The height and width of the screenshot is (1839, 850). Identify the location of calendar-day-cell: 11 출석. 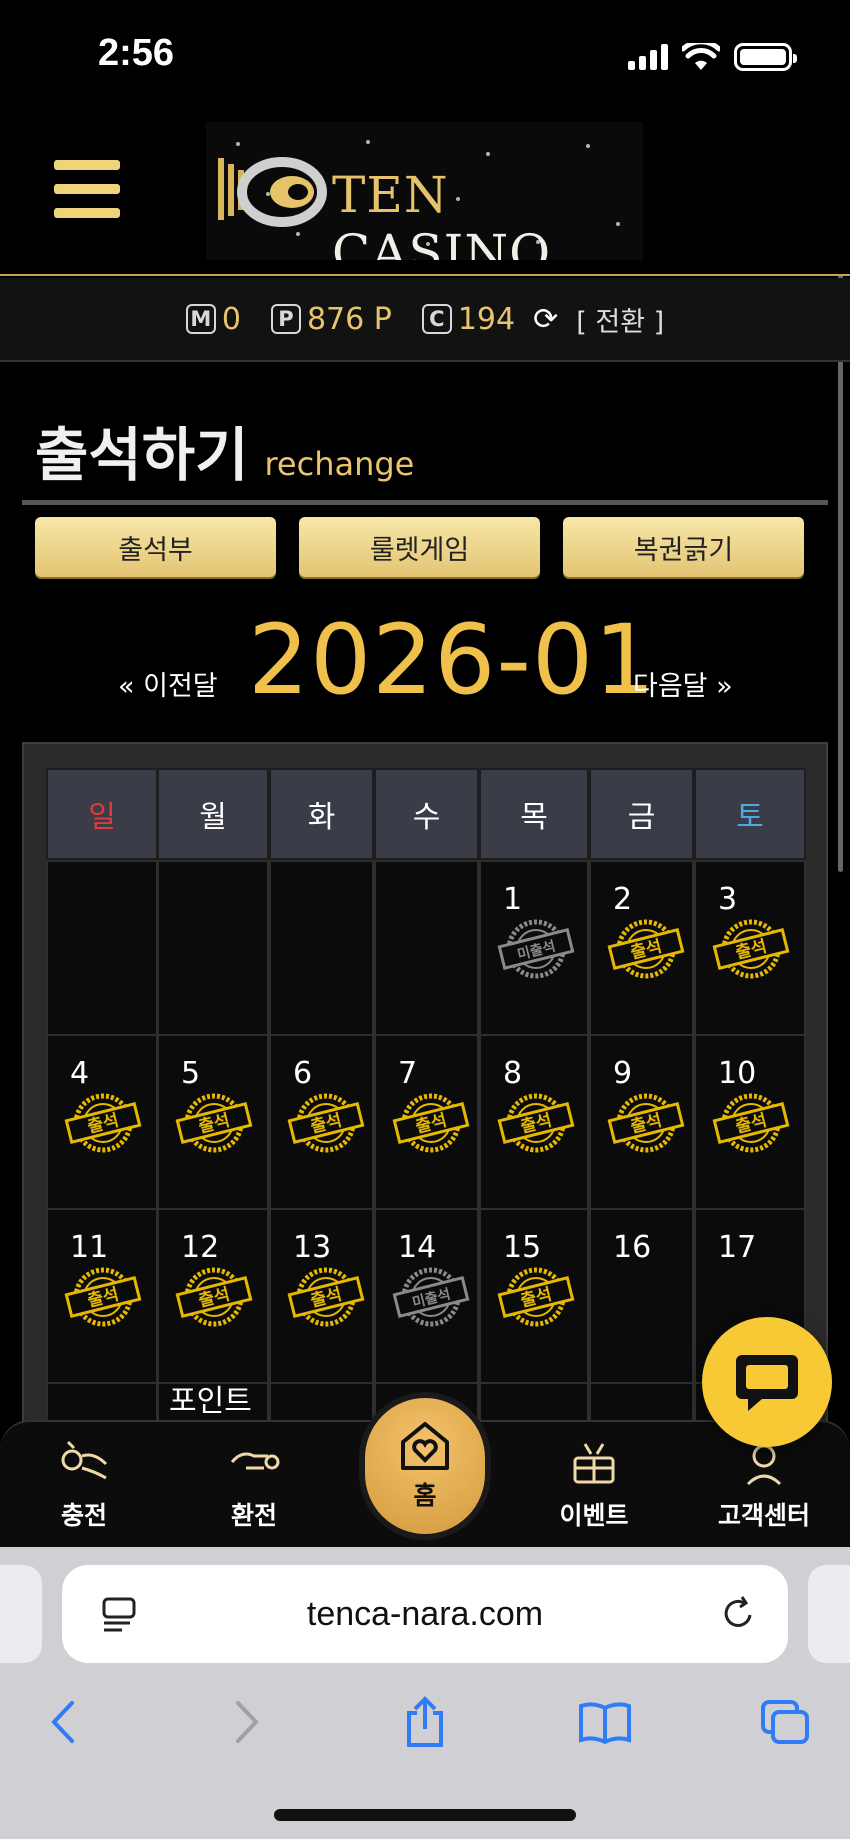
(102, 1296).